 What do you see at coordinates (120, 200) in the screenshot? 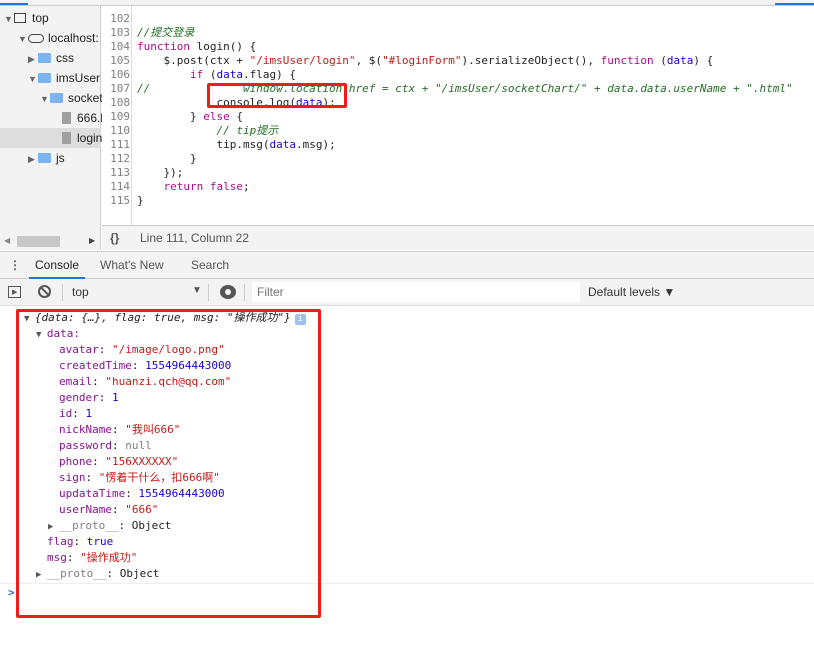
I see `line-number: 115` at bounding box center [120, 200].